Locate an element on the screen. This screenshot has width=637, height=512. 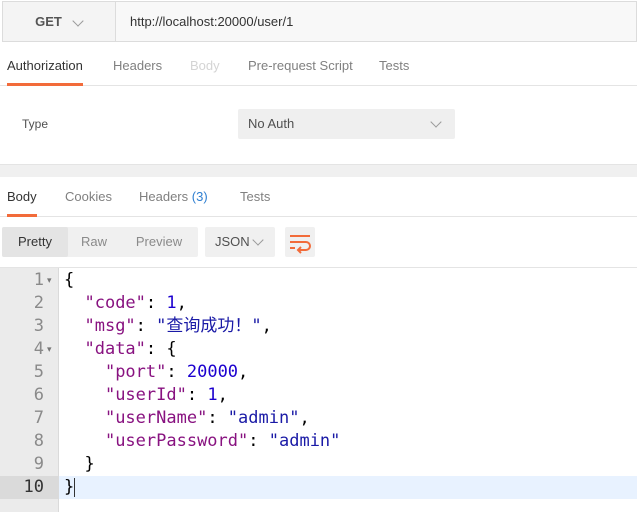
response-tabs: Body Cookies Headers (3) Tests is located at coordinates (318, 197).